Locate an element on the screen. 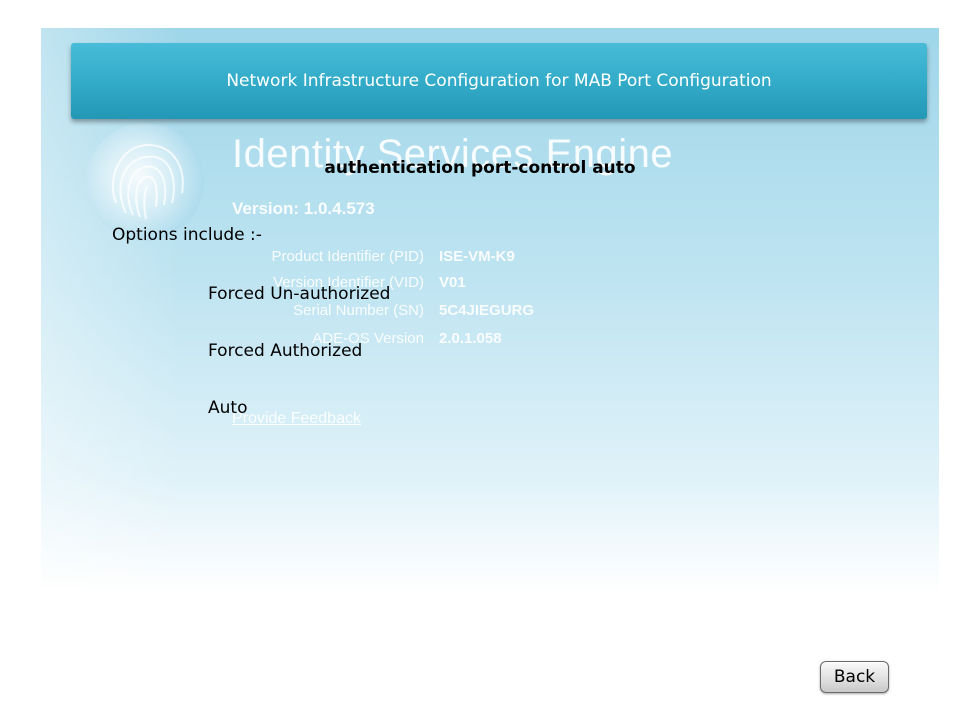 This screenshot has height=720, width=960. background-info-label: Serial Number (SN) is located at coordinates (358, 310).